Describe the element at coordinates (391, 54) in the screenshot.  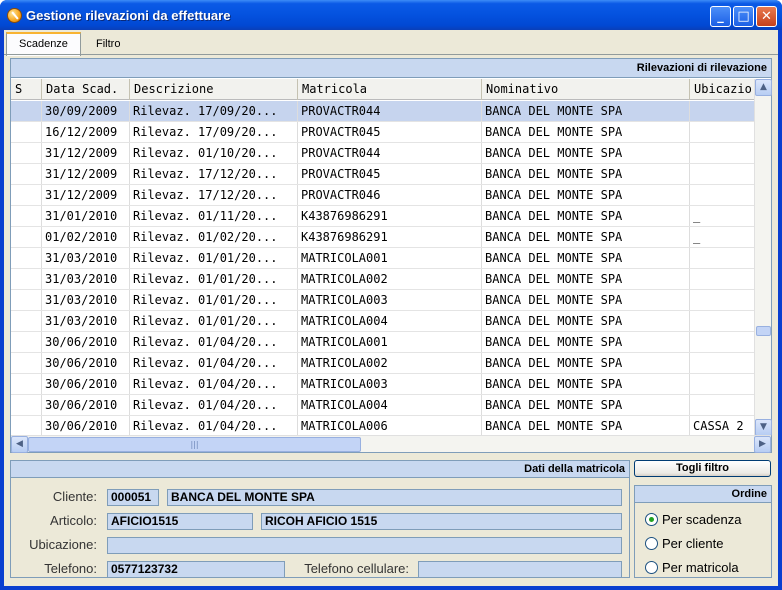
I see `tab-divider` at that location.